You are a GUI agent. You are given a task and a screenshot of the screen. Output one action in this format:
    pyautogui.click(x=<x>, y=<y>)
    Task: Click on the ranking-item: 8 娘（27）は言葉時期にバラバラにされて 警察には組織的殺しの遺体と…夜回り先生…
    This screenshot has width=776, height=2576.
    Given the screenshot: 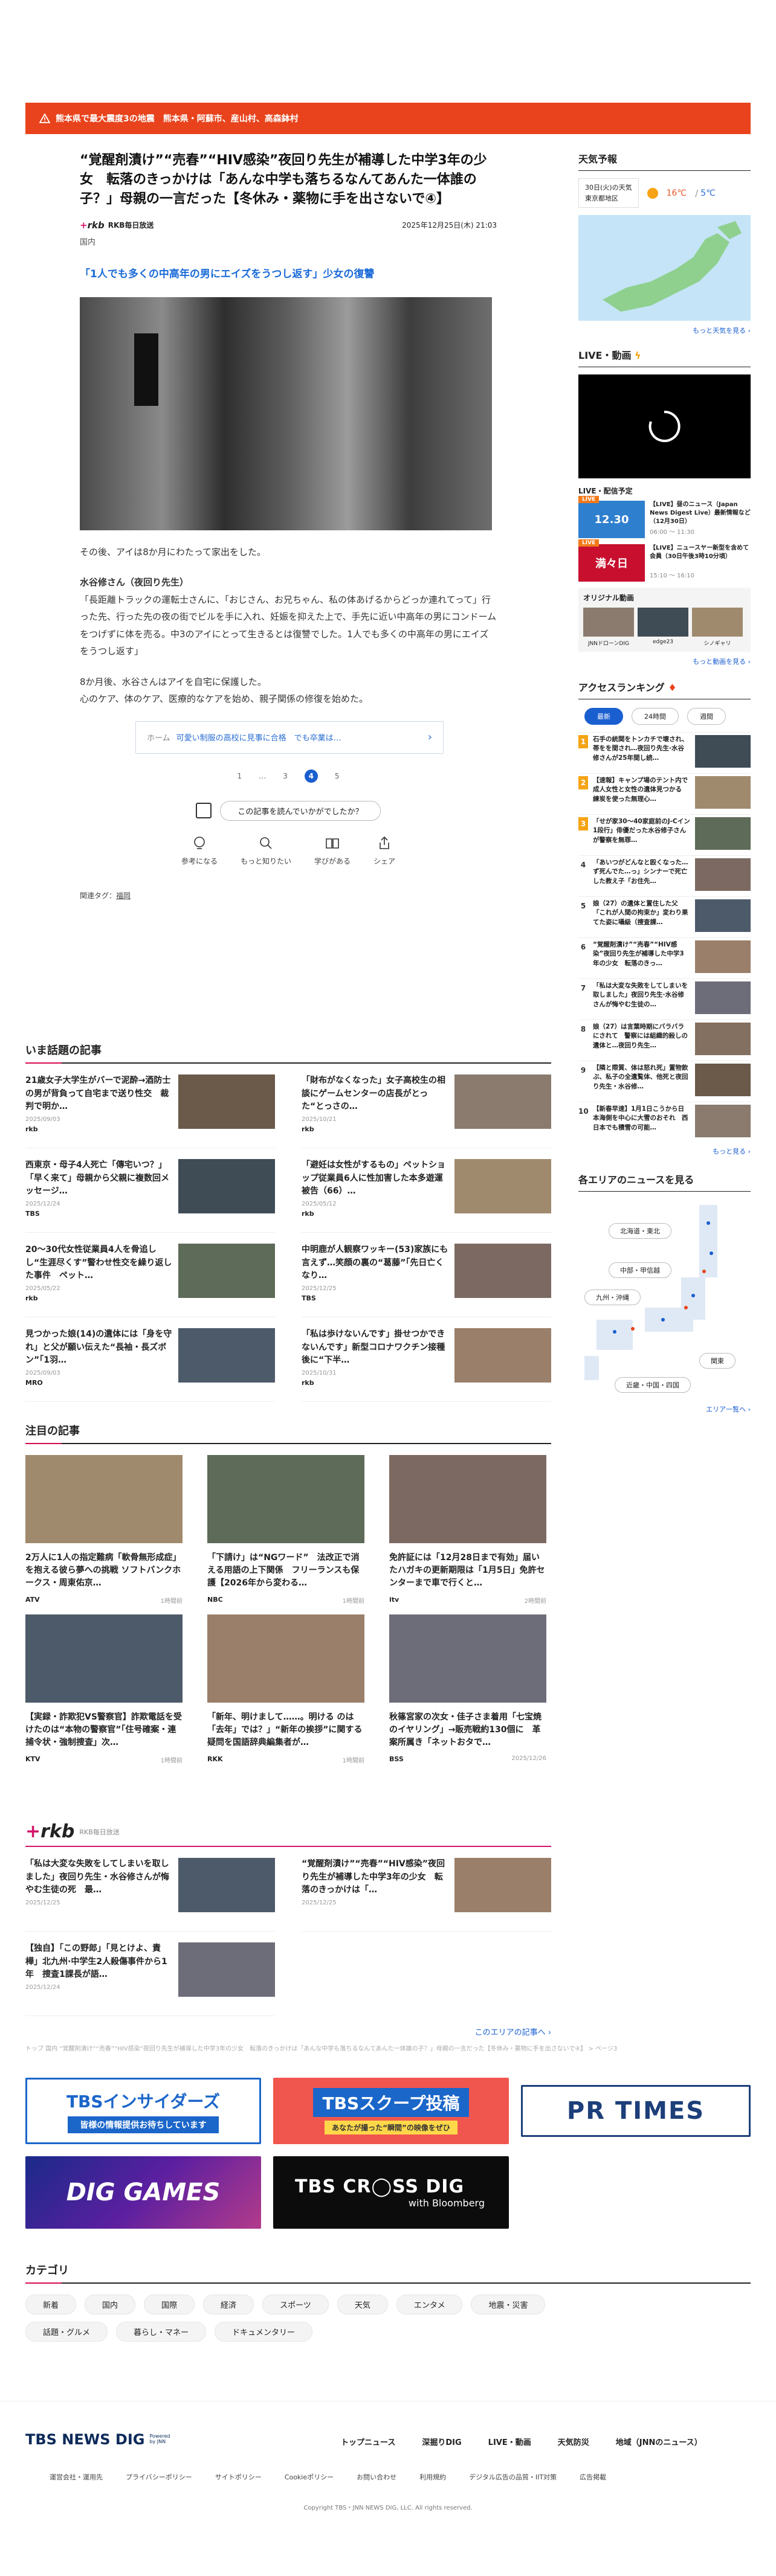 What is the action you would take?
    pyautogui.click(x=664, y=1040)
    